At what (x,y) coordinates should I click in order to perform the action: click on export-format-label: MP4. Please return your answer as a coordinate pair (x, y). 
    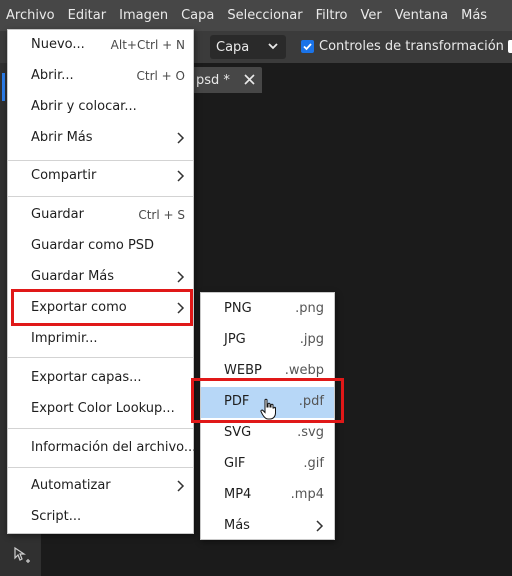
    Looking at the image, I should click on (238, 494).